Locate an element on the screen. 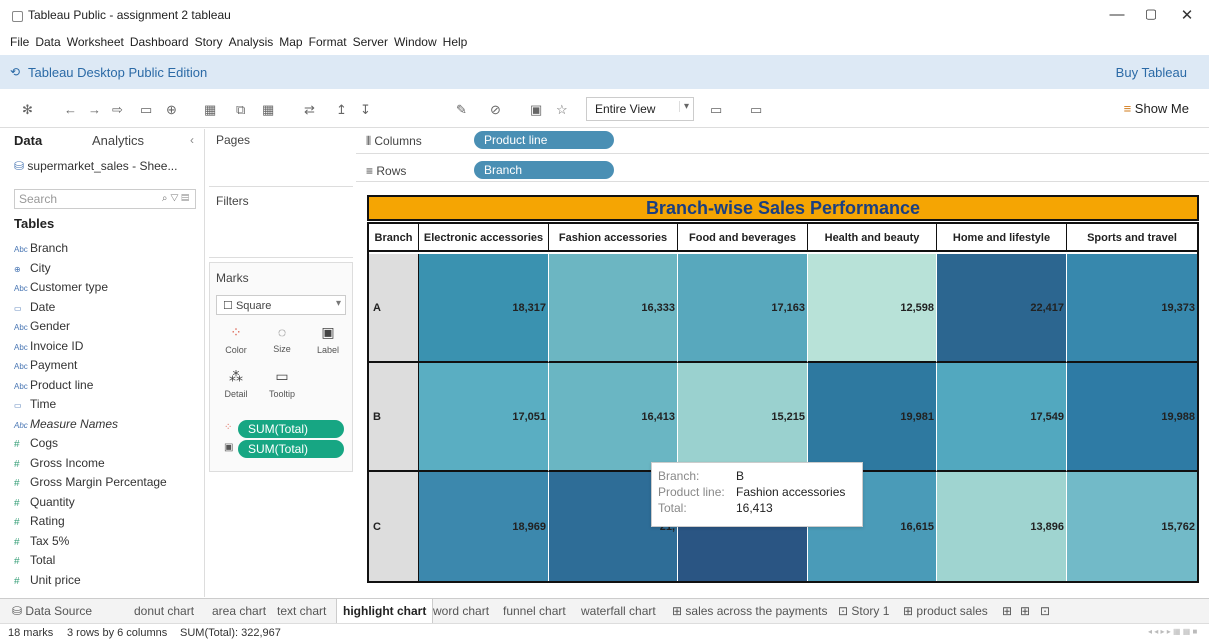  tab-data: Data is located at coordinates (28, 140).